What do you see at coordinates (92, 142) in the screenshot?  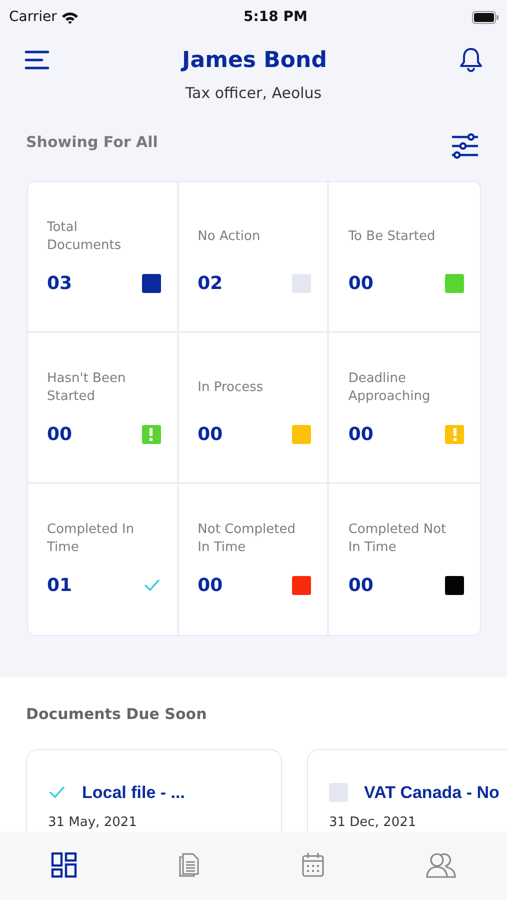 I see `filter-label: Showing For All` at bounding box center [92, 142].